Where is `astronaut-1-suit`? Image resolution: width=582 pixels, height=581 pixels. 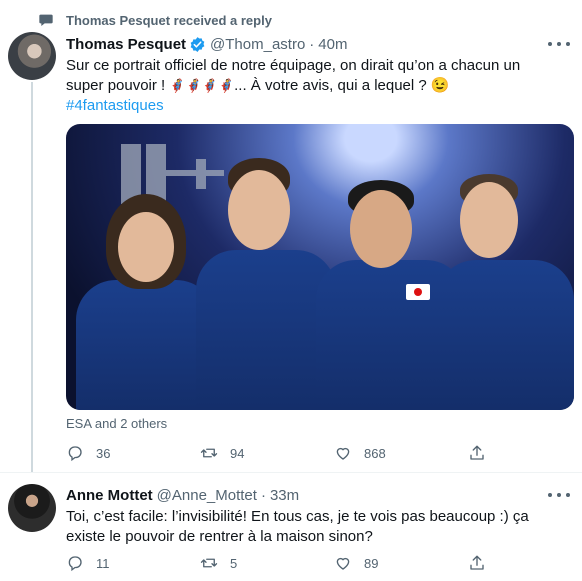 astronaut-1-suit is located at coordinates (146, 345).